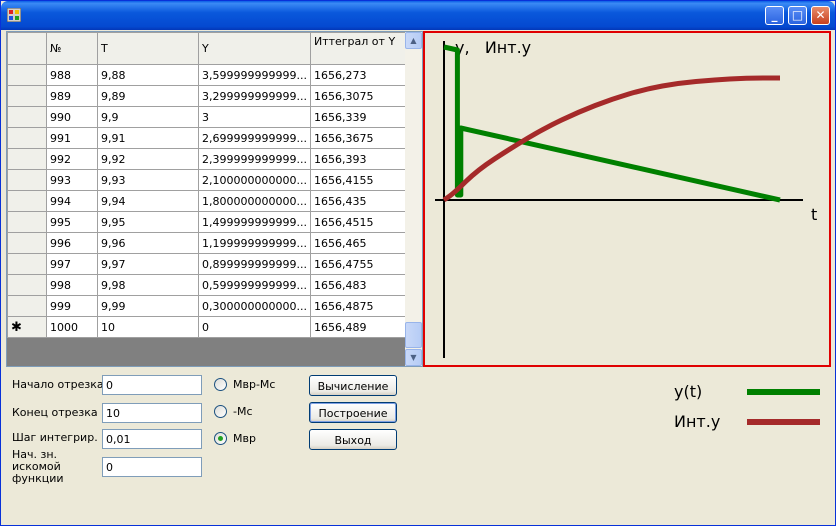 Image resolution: width=836 pixels, height=526 pixels. I want to click on cell-integral: 1656,393, so click(360, 159).